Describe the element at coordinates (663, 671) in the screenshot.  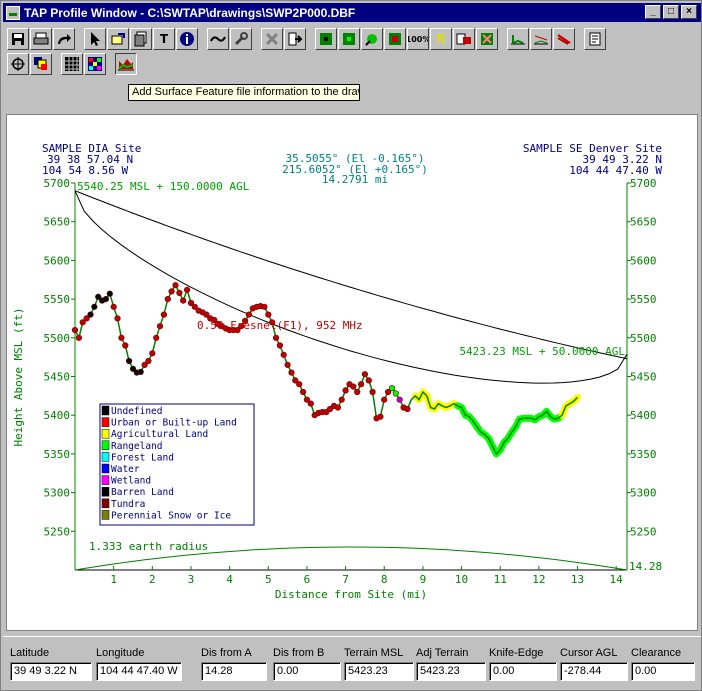
I see `clearance-value: 0.00` at that location.